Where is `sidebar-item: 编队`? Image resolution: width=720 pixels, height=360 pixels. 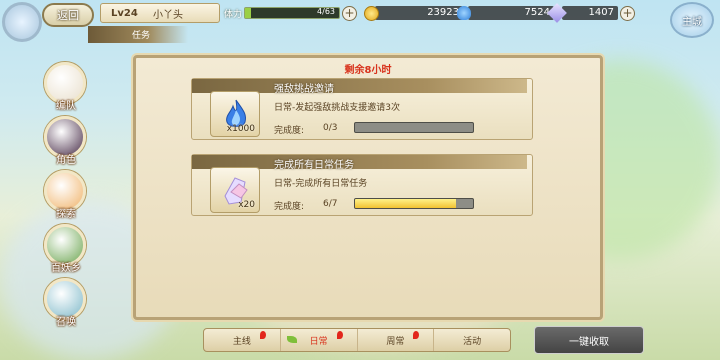
sidebar-item: 编队 is located at coordinates (66, 87).